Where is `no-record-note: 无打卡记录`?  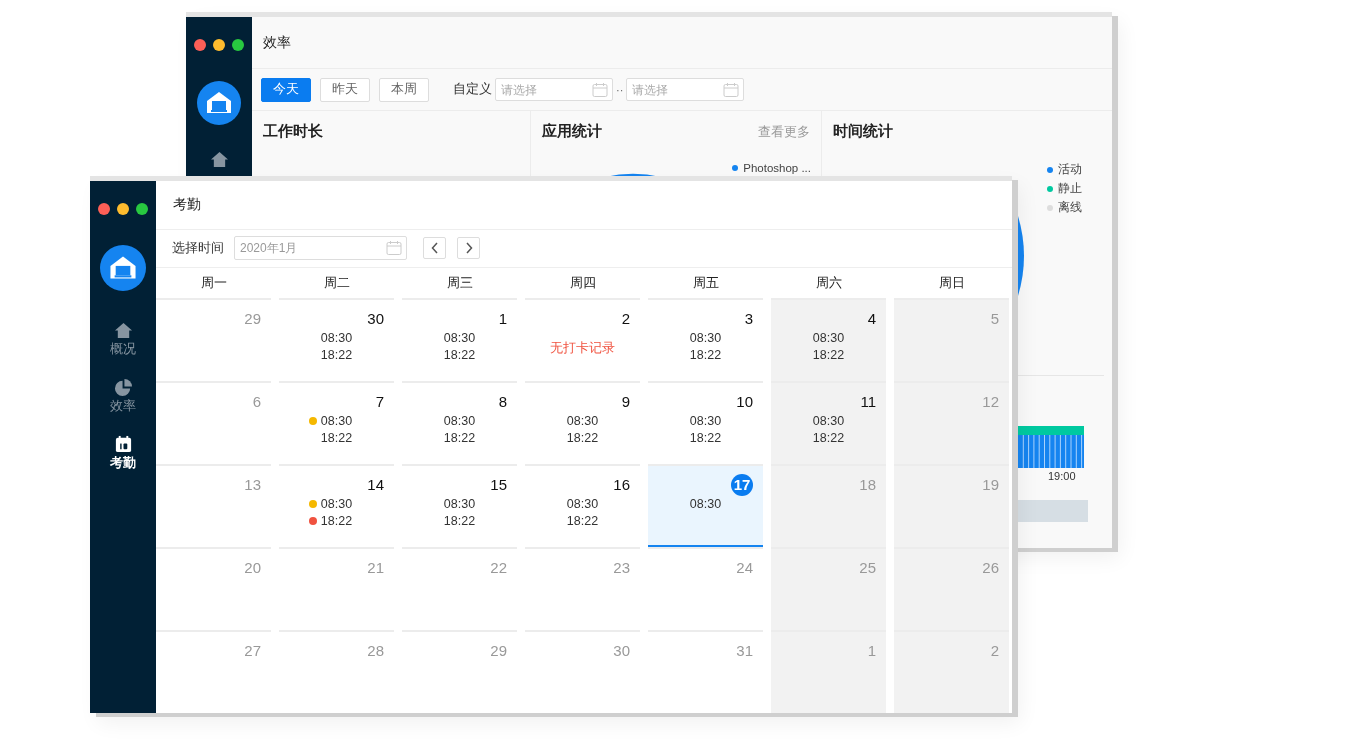 no-record-note: 无打卡记录 is located at coordinates (582, 348).